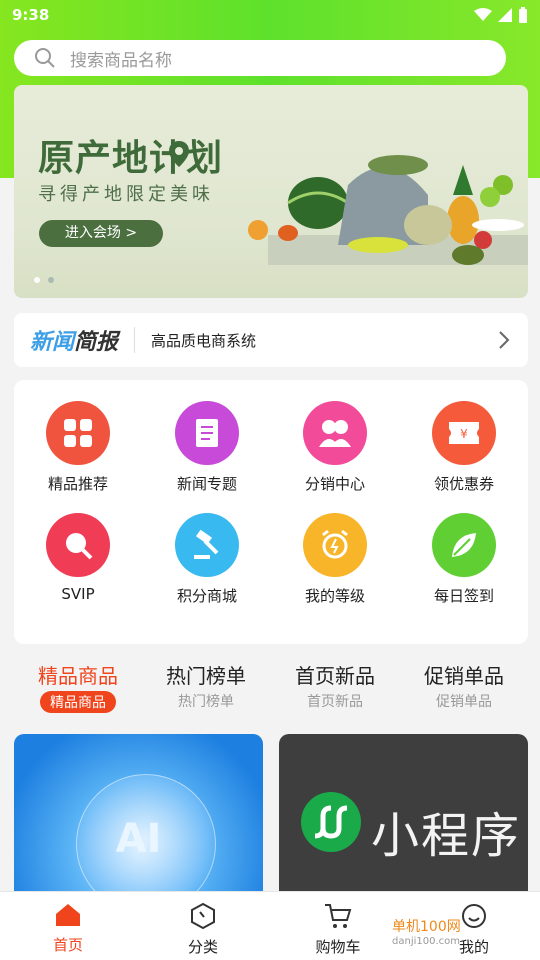  What do you see at coordinates (426, 927) in the screenshot?
I see `watermark-text: 单机100网` at bounding box center [426, 927].